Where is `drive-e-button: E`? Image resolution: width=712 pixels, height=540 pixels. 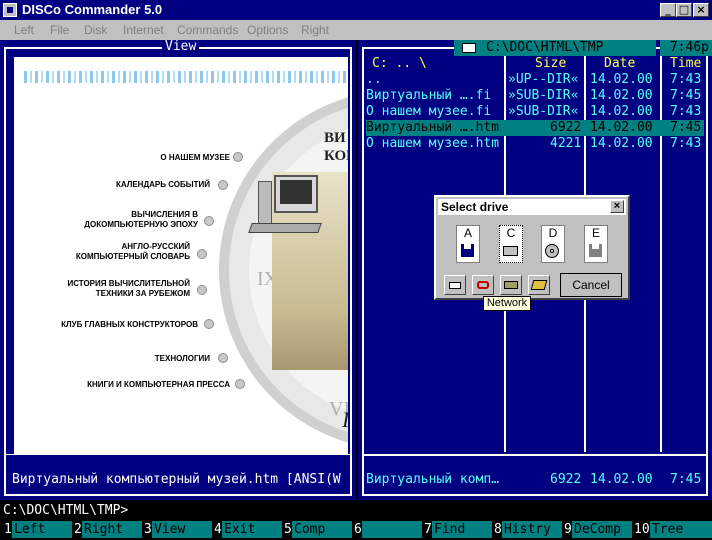
drive-e-button: E is located at coordinates (596, 244).